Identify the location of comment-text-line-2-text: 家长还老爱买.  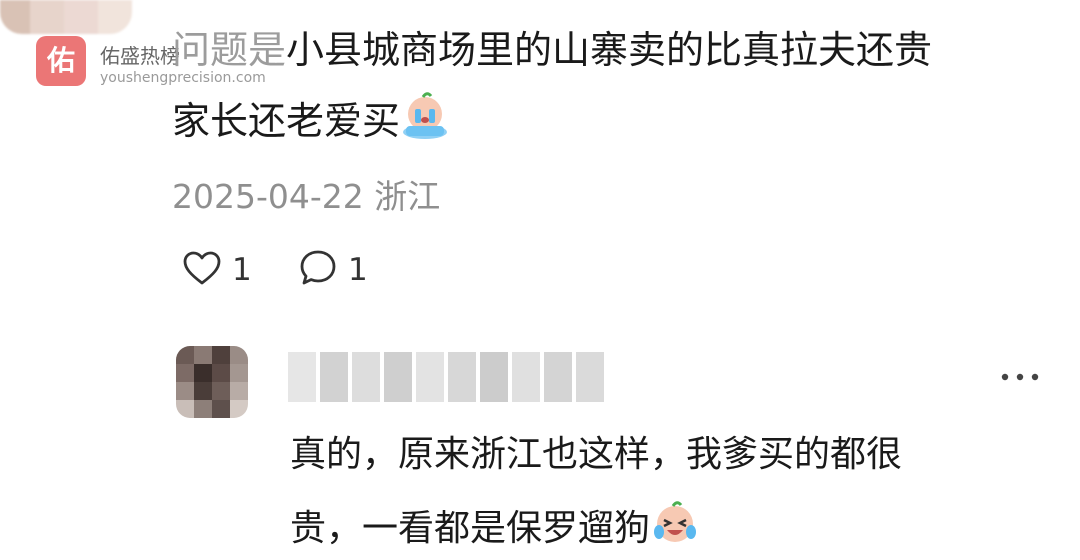
(286, 121).